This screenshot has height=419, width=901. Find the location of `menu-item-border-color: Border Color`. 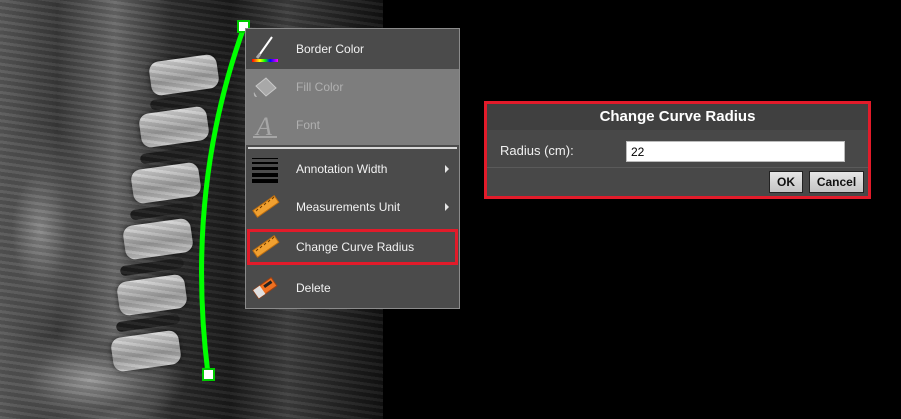

menu-item-border-color: Border Color is located at coordinates (352, 49).